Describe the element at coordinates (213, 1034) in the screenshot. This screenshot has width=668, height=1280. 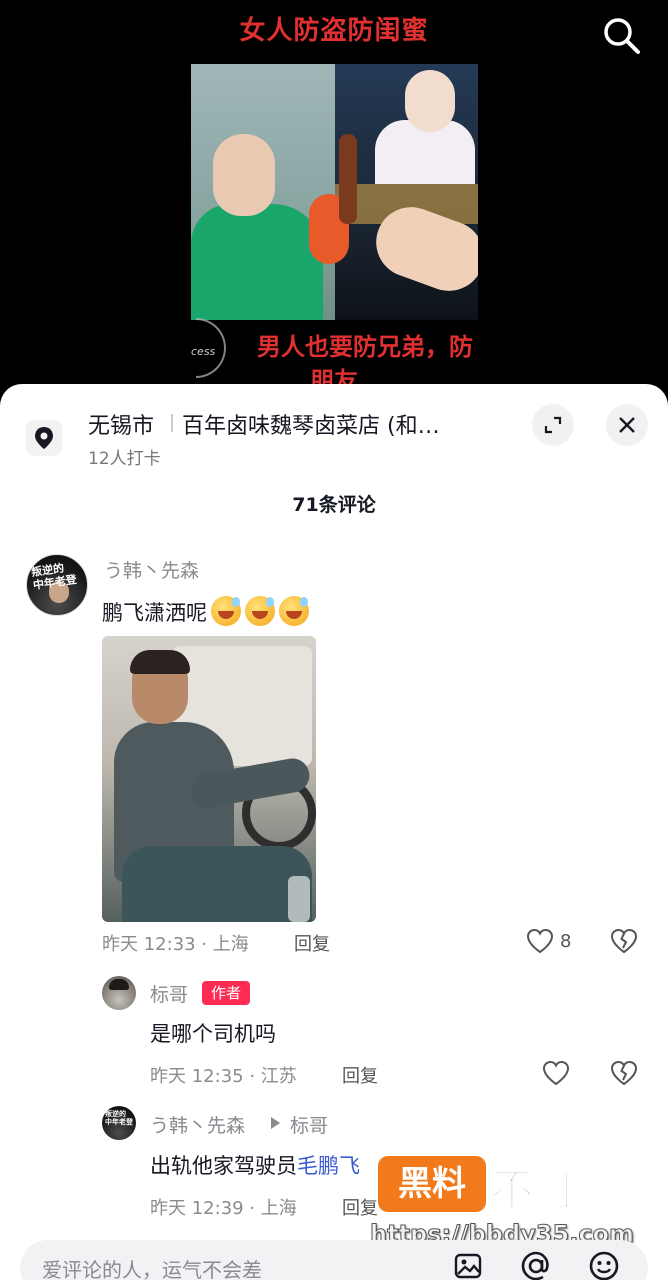
I see `reply-text: 是哪个司机吗` at that location.